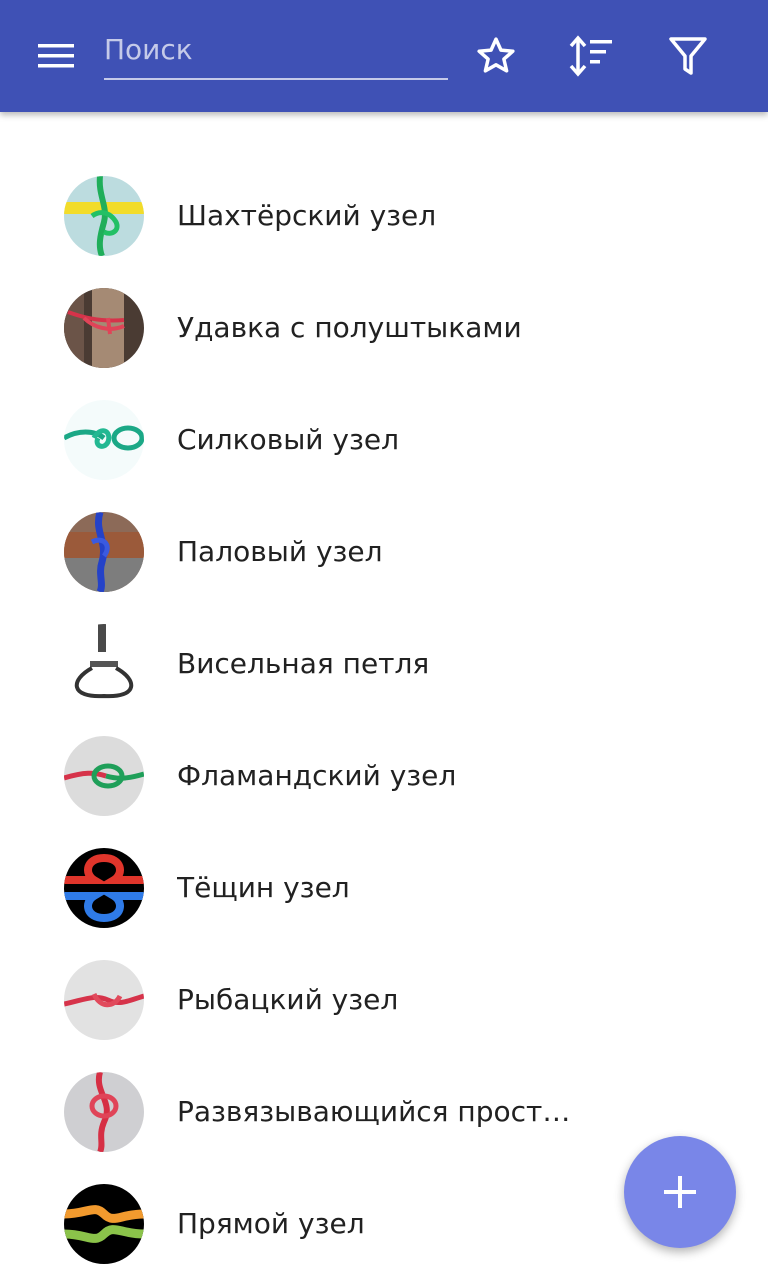  I want to click on search-input, so click(276, 49).